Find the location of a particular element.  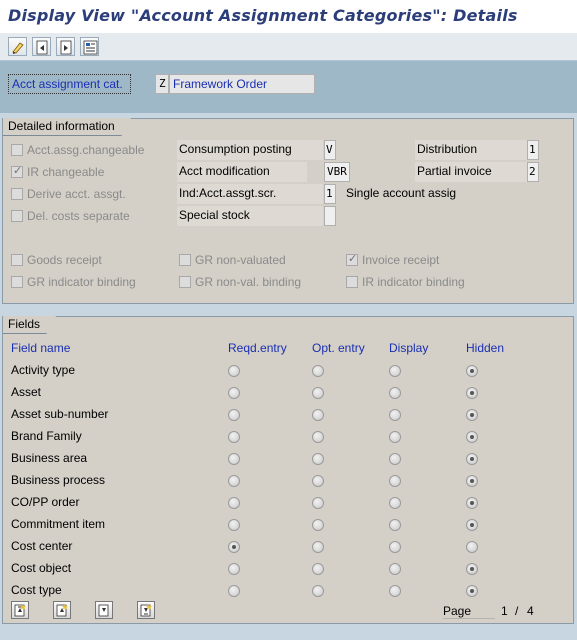

distribution-label: Distribution is located at coordinates (471, 150).